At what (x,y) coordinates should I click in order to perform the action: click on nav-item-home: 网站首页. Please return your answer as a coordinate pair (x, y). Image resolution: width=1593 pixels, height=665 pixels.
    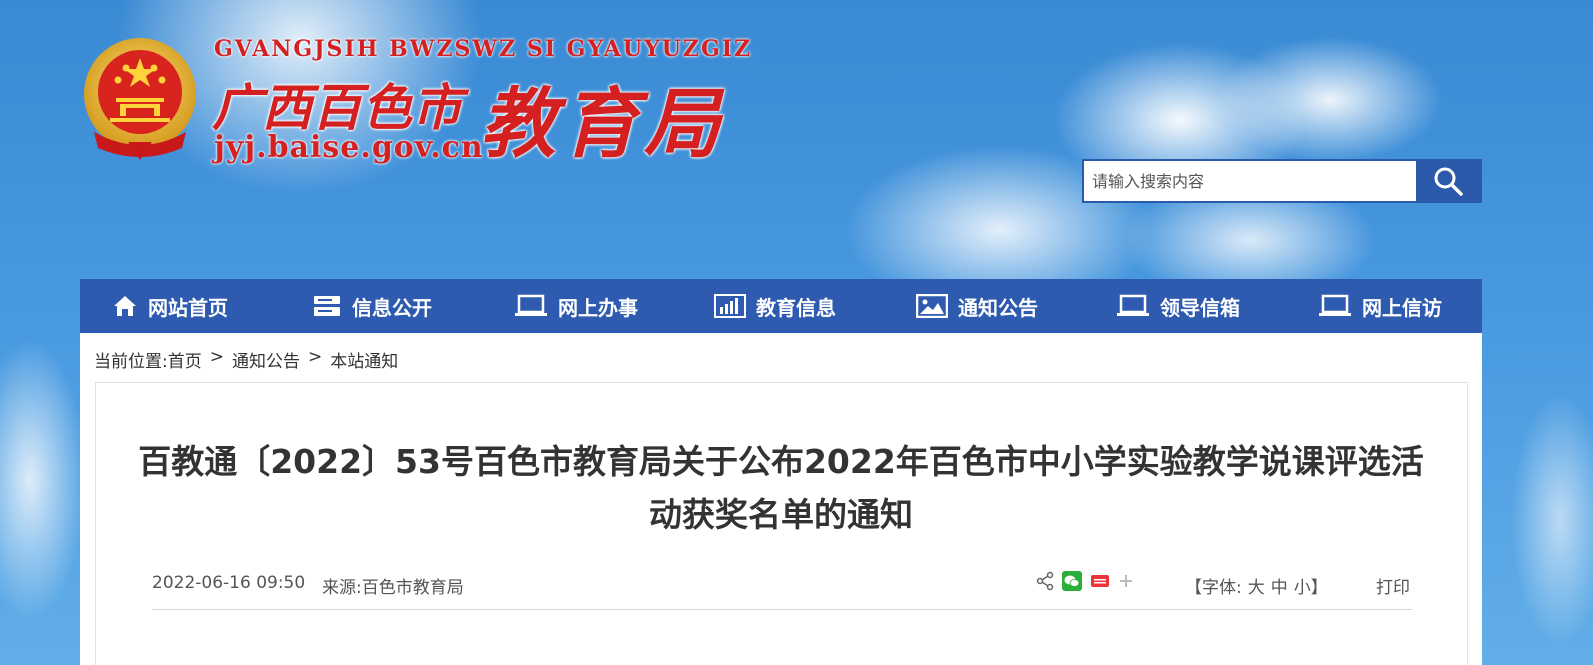
    Looking at the image, I should click on (170, 306).